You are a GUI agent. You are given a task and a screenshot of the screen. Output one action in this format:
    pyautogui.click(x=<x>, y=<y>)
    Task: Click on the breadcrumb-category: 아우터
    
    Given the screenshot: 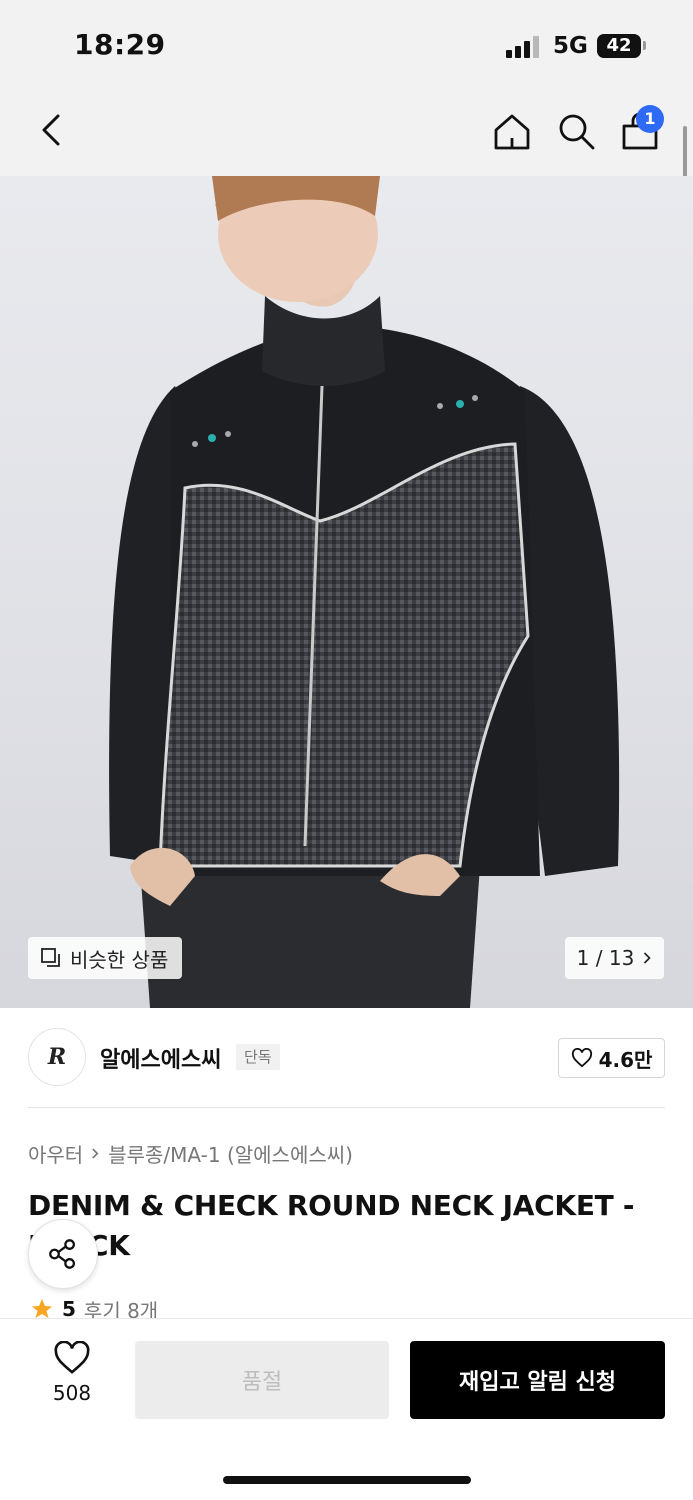 What is the action you would take?
    pyautogui.click(x=55, y=1153)
    